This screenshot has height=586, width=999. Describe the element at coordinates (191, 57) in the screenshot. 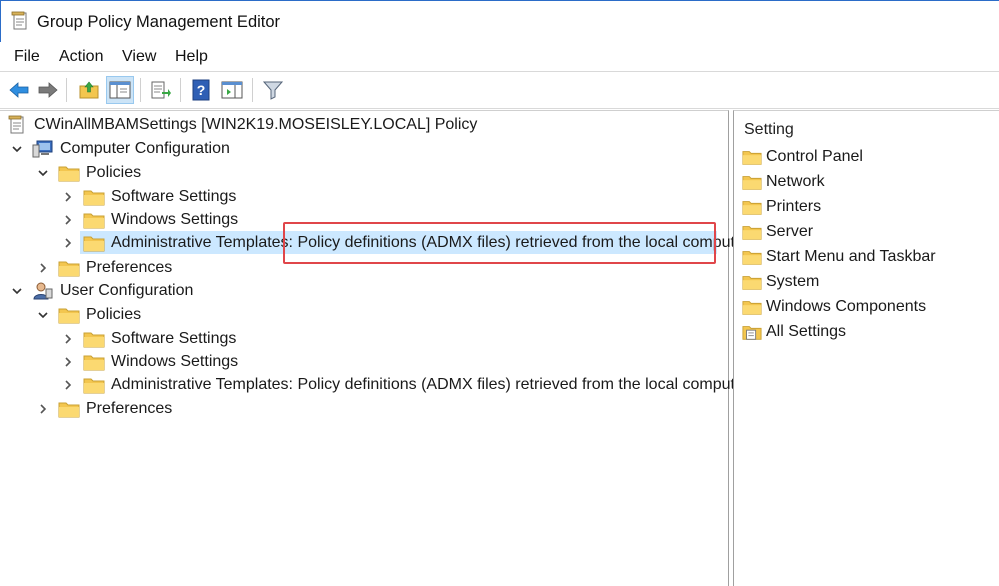

I see `menu-help: Help` at that location.